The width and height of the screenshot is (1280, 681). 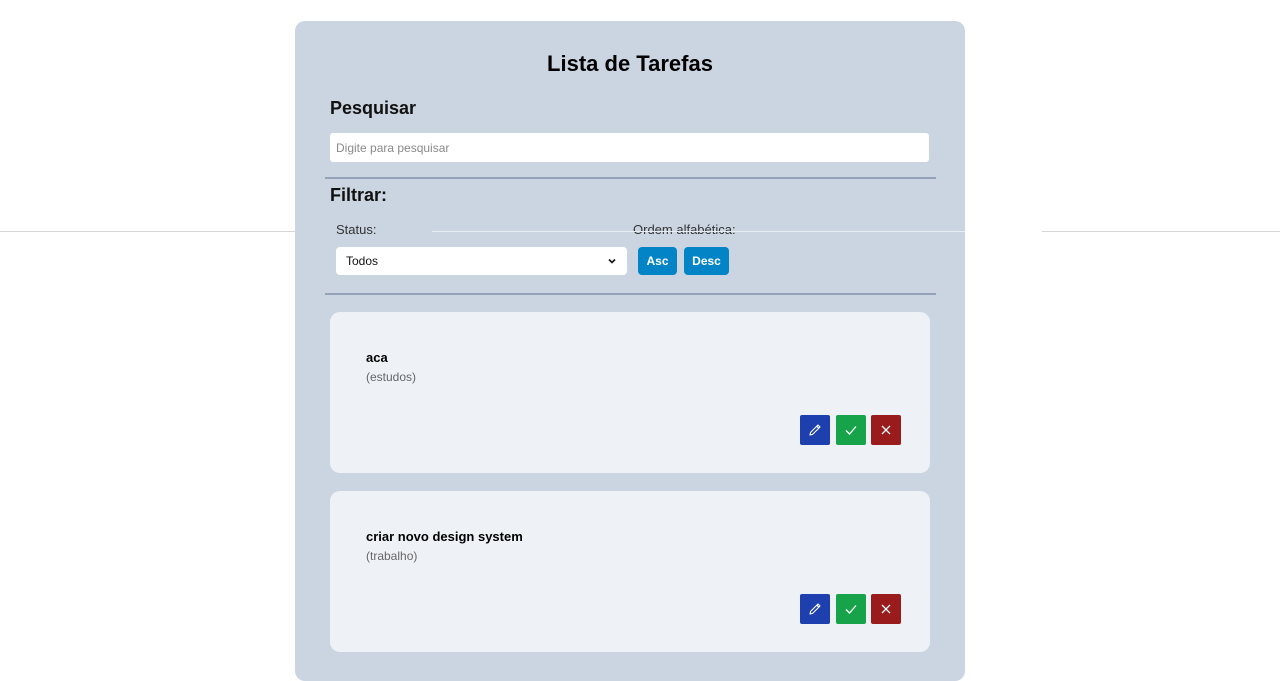 What do you see at coordinates (481, 261) in the screenshot?
I see `status-select: Todos` at bounding box center [481, 261].